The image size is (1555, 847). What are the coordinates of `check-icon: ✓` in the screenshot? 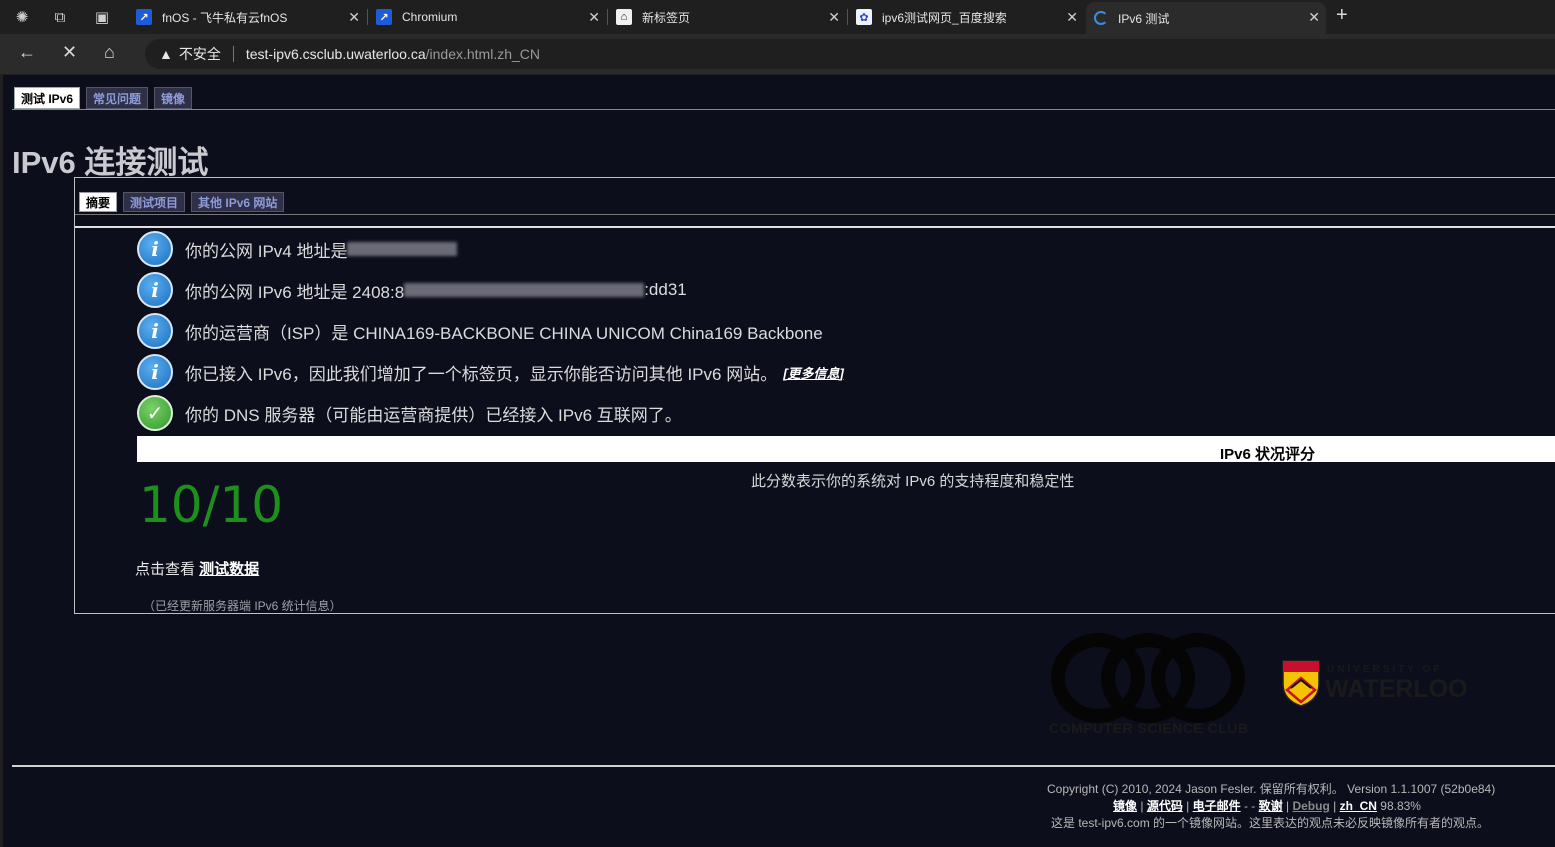 It's located at (155, 413).